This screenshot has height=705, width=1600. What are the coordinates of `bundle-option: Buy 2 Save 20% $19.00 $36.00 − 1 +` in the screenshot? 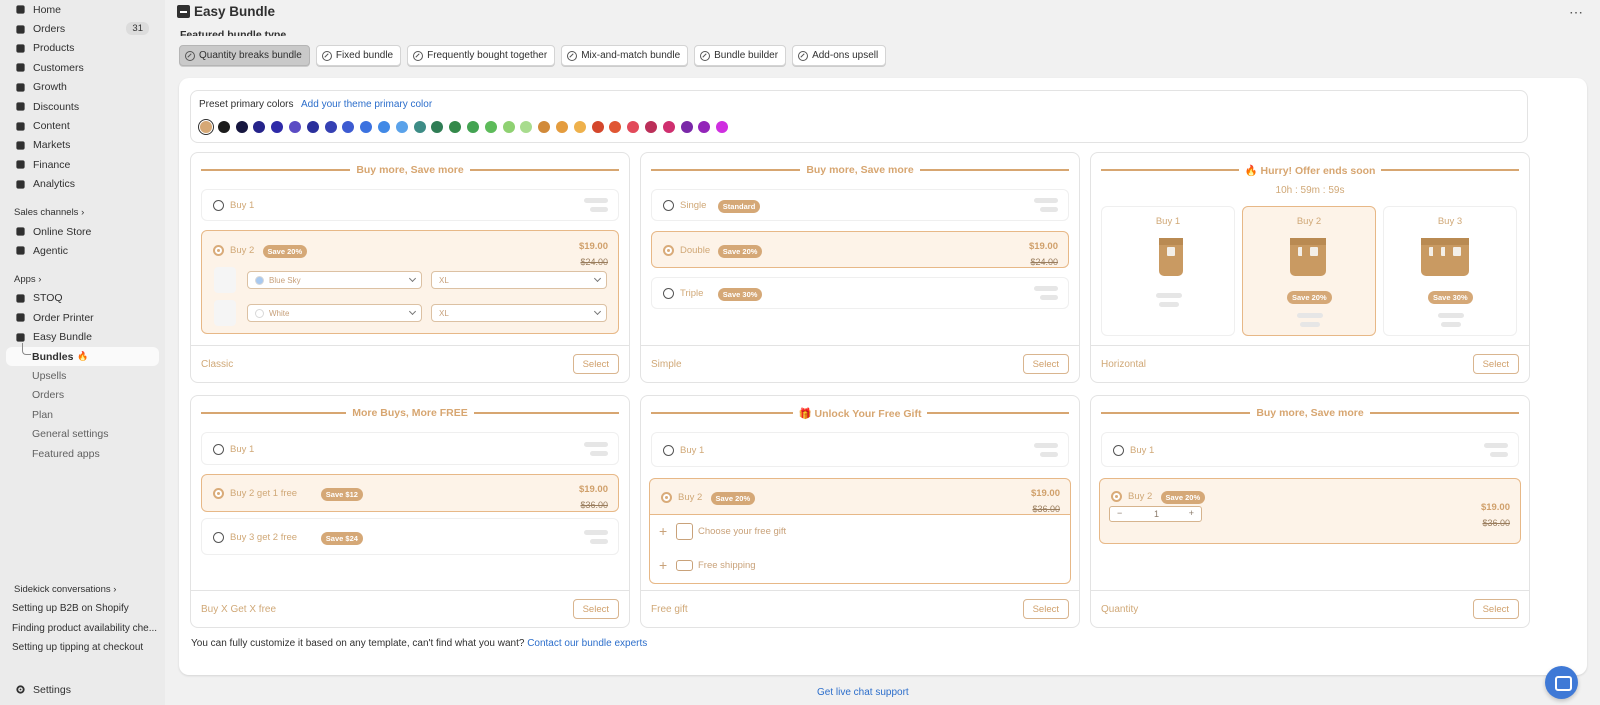 It's located at (1310, 511).